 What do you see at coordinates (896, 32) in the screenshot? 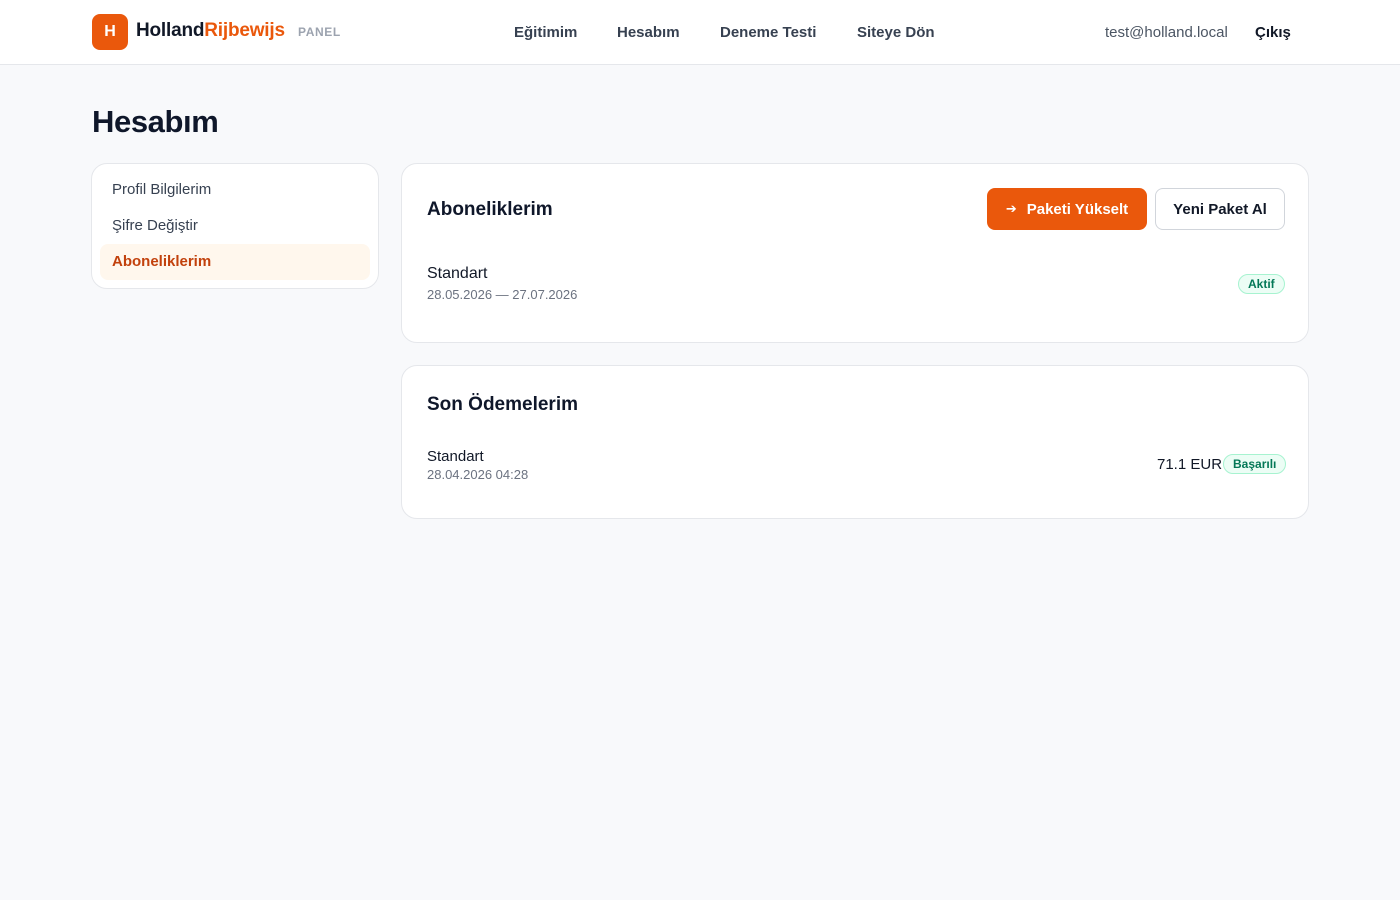
I see `nav-link-siteye-don: Siteye Dön` at bounding box center [896, 32].